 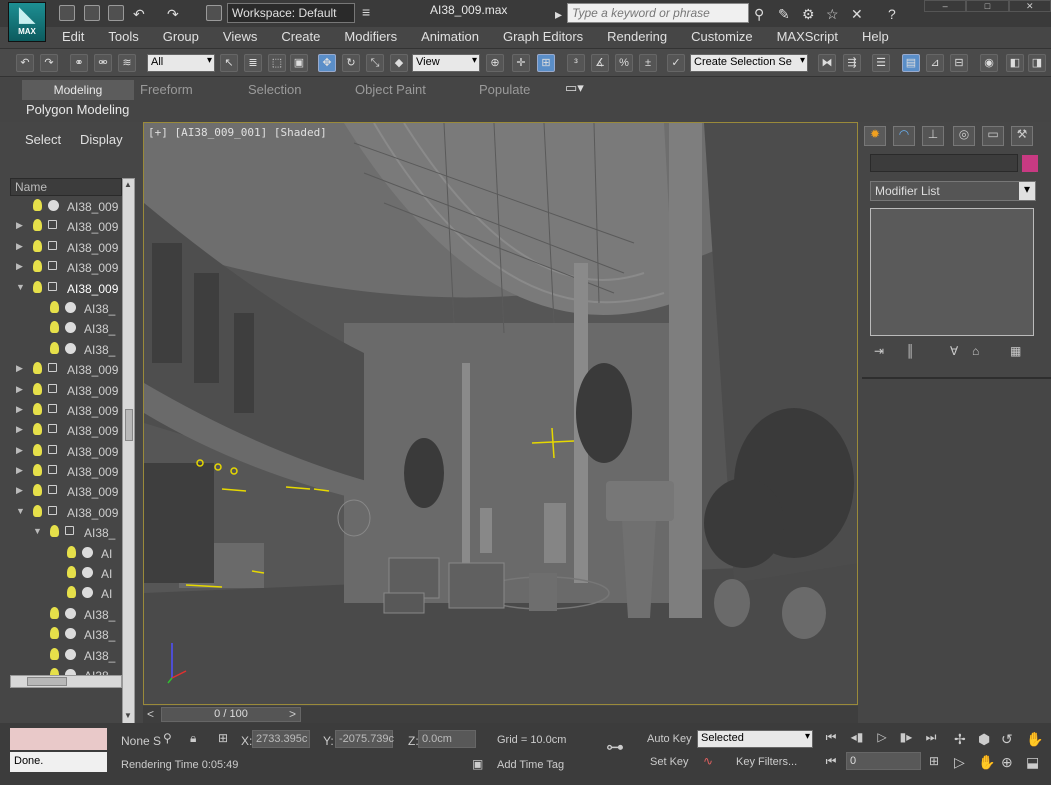 What do you see at coordinates (857, 14) in the screenshot?
I see `exchange-icon: ✕` at bounding box center [857, 14].